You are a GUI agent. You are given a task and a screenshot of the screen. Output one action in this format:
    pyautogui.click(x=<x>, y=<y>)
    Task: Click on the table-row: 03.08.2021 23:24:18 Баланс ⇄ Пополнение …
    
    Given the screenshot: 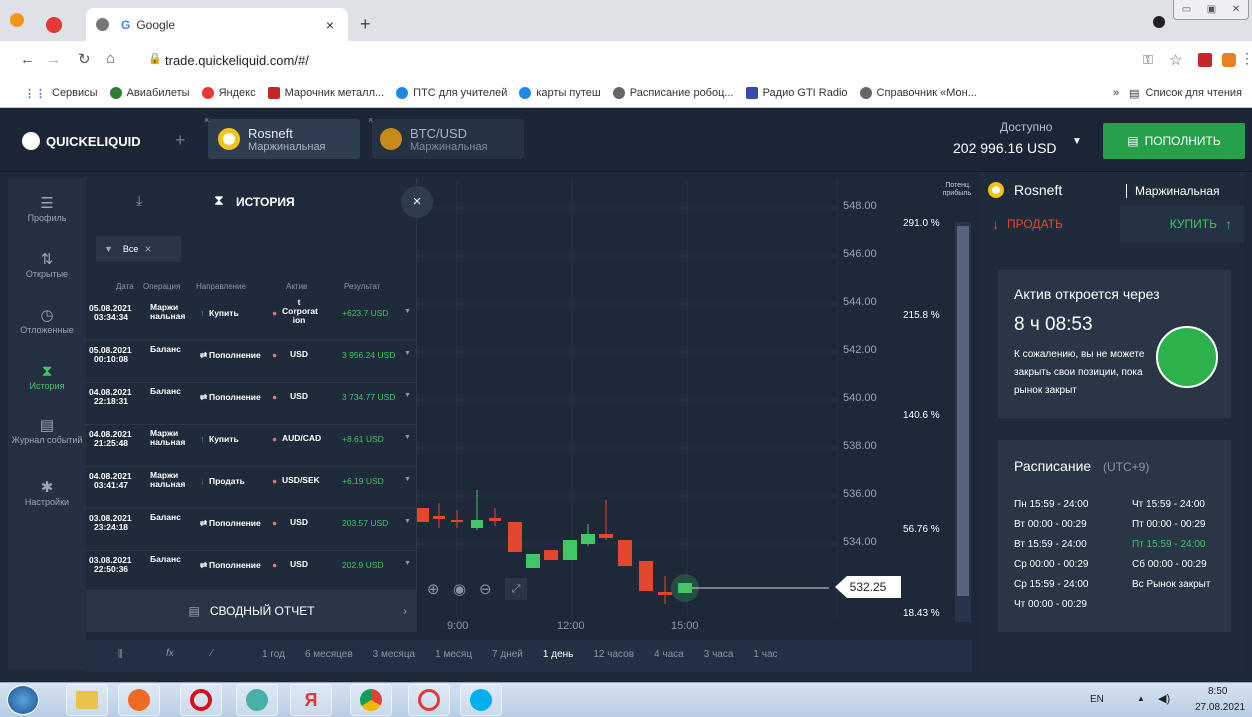 What is the action you would take?
    pyautogui.click(x=251, y=528)
    